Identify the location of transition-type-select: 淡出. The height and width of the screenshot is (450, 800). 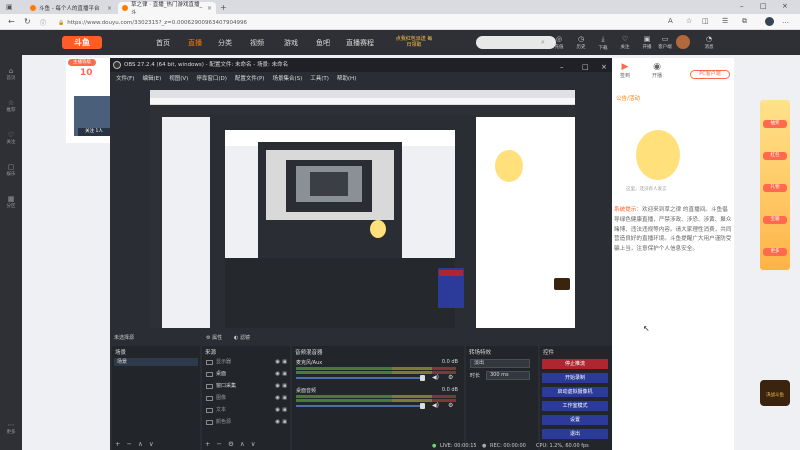
(500, 363).